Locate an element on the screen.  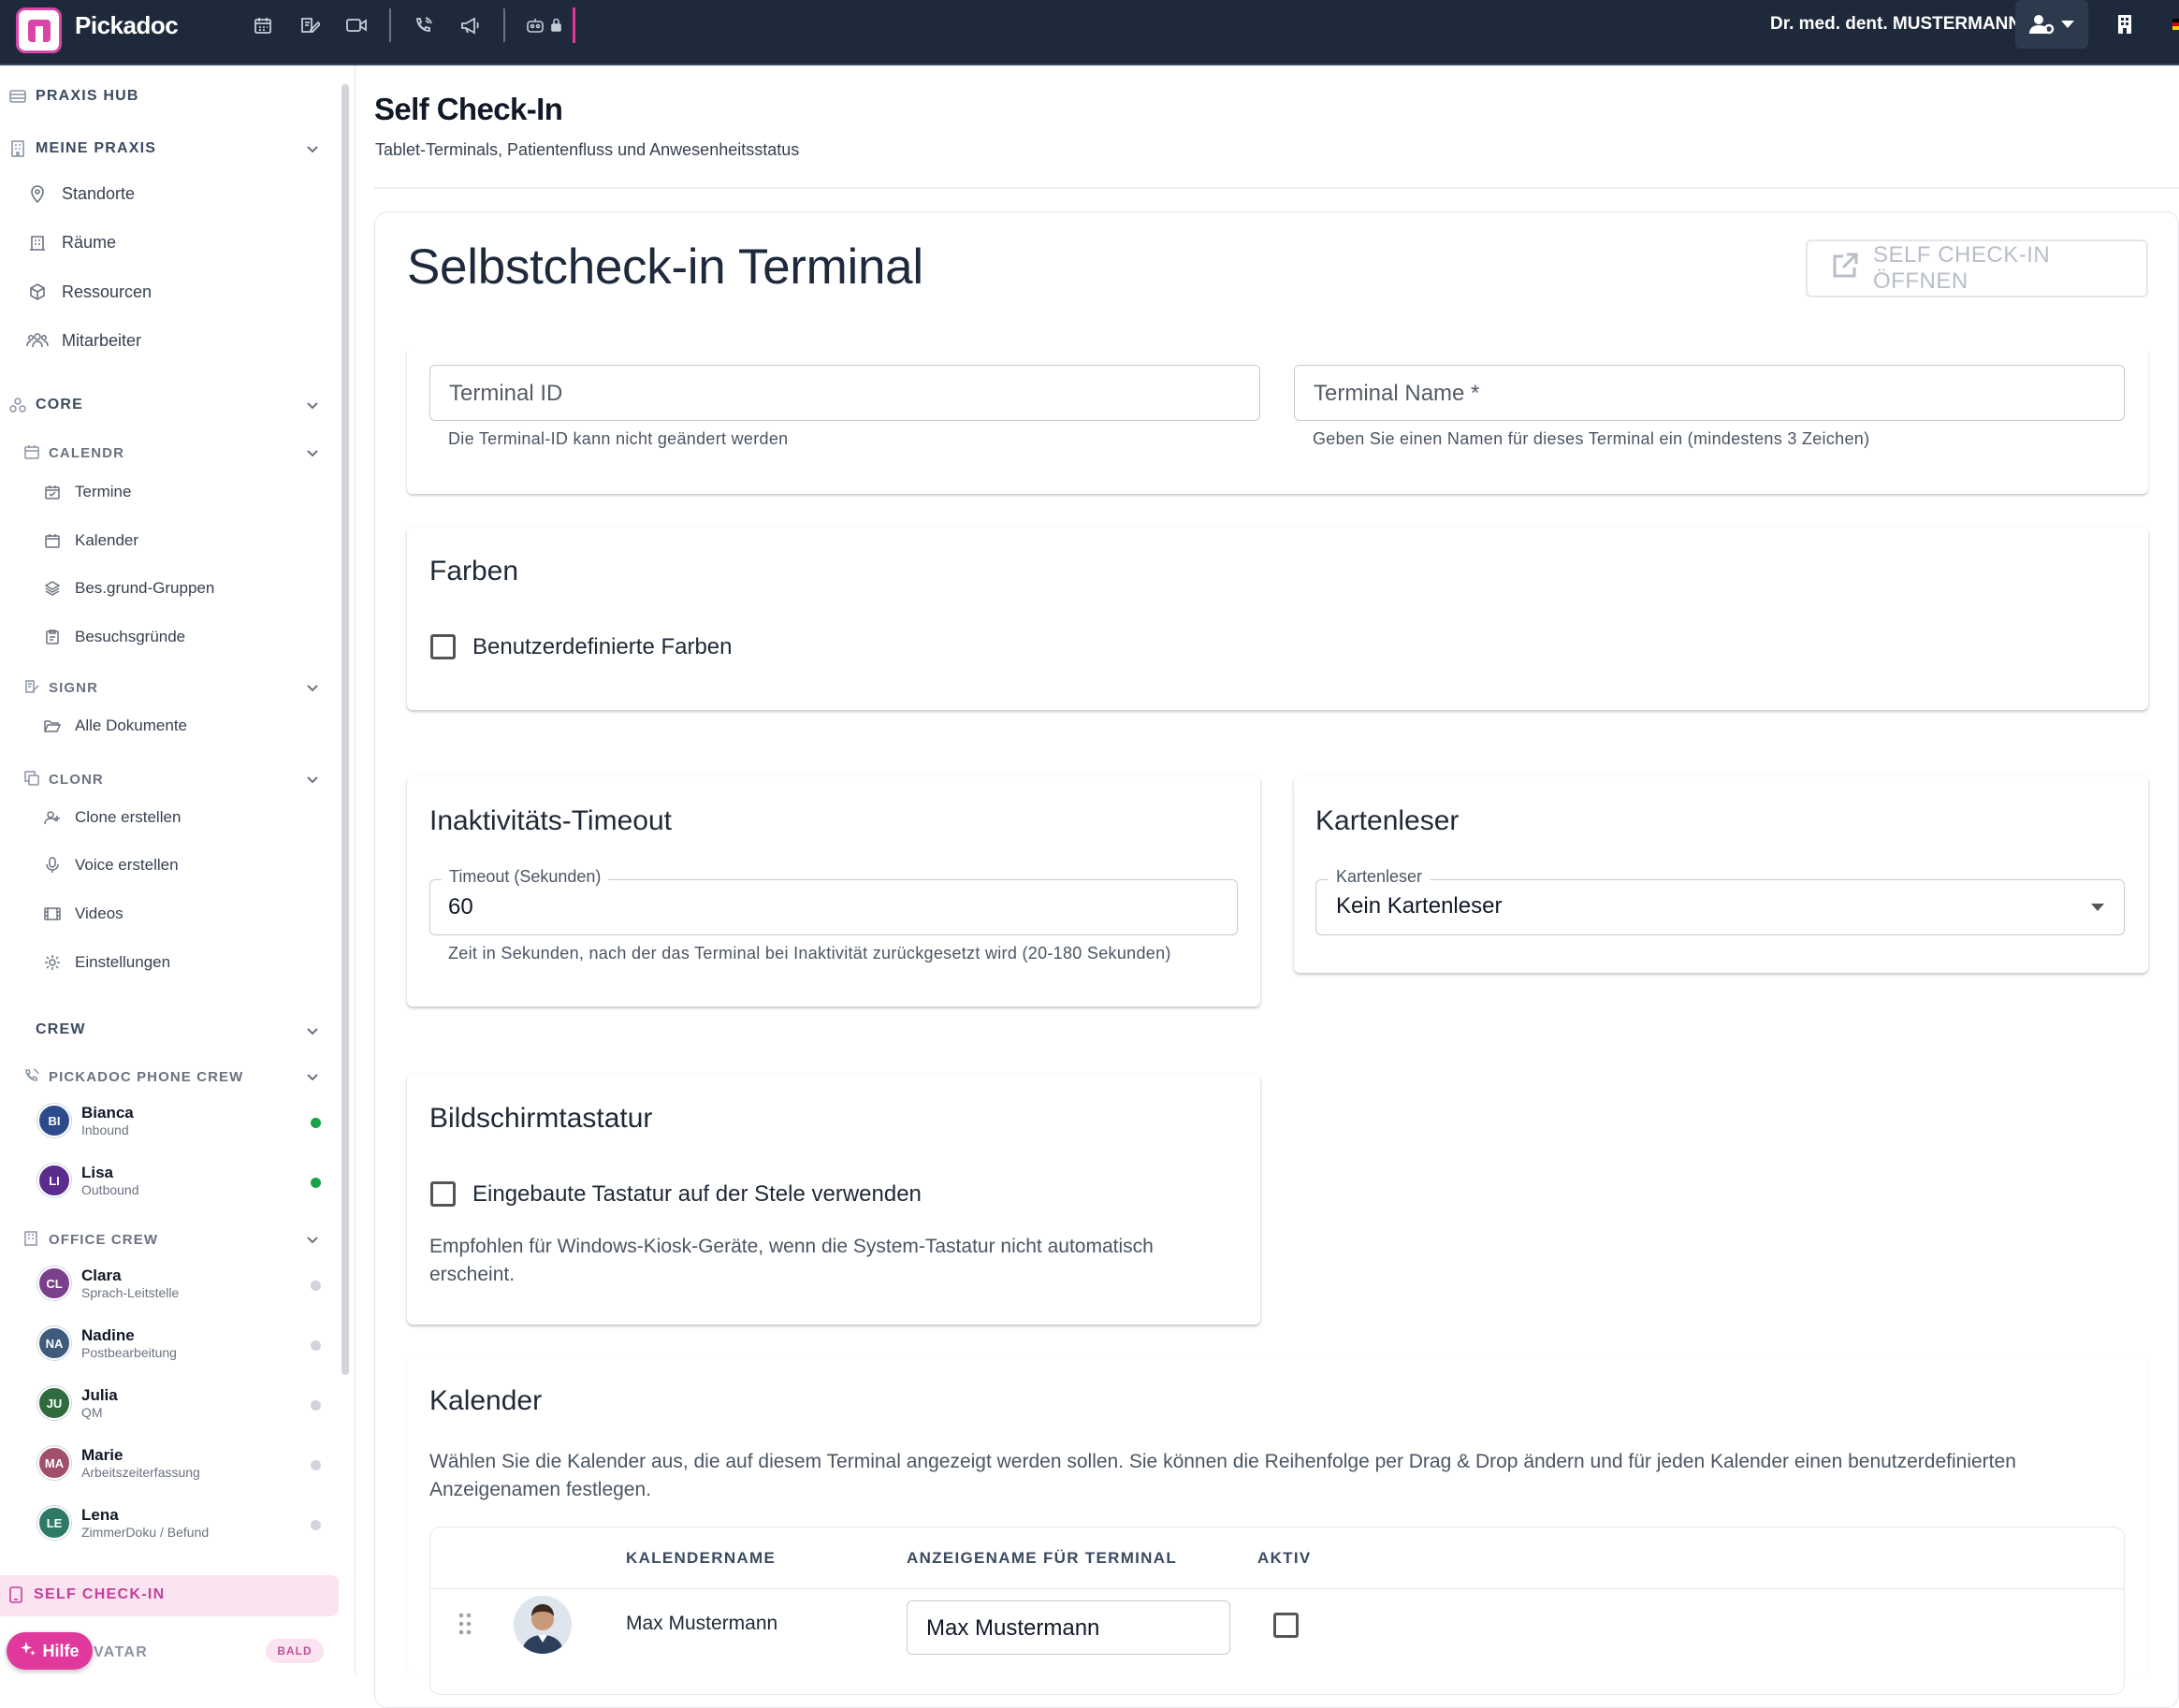
sidebar-item-einstellungen: Einstellungen is located at coordinates (105, 962).